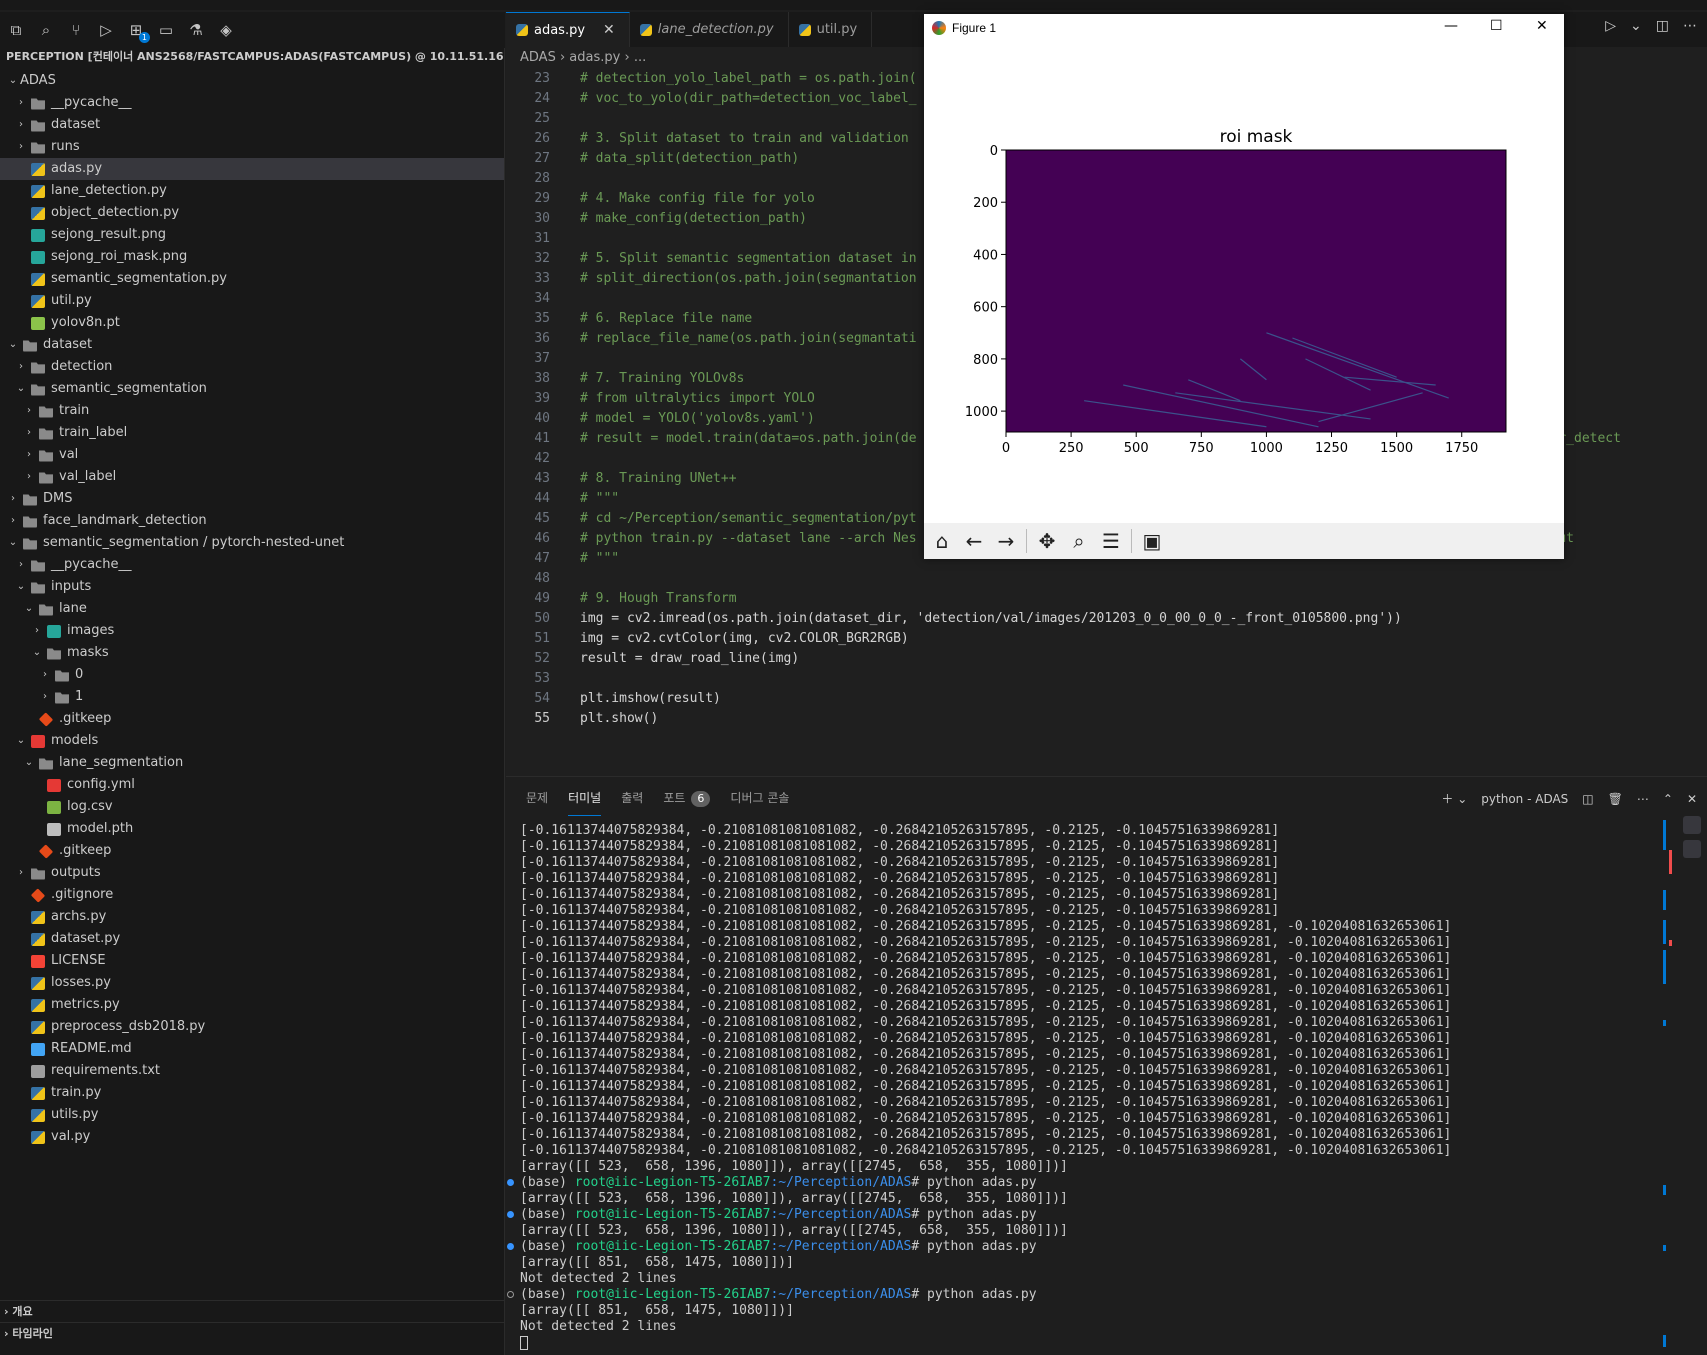 This screenshot has width=1707, height=1355. What do you see at coordinates (166, 30) in the screenshot?
I see `remote-explorer-icon: ▭` at bounding box center [166, 30].